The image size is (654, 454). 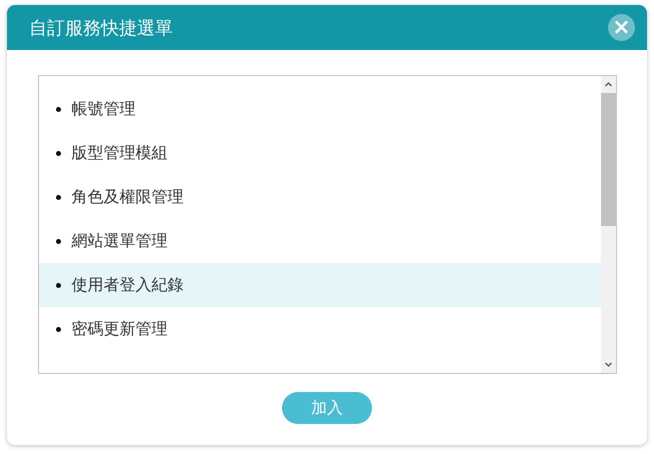 I want to click on scrollbar, so click(x=608, y=224).